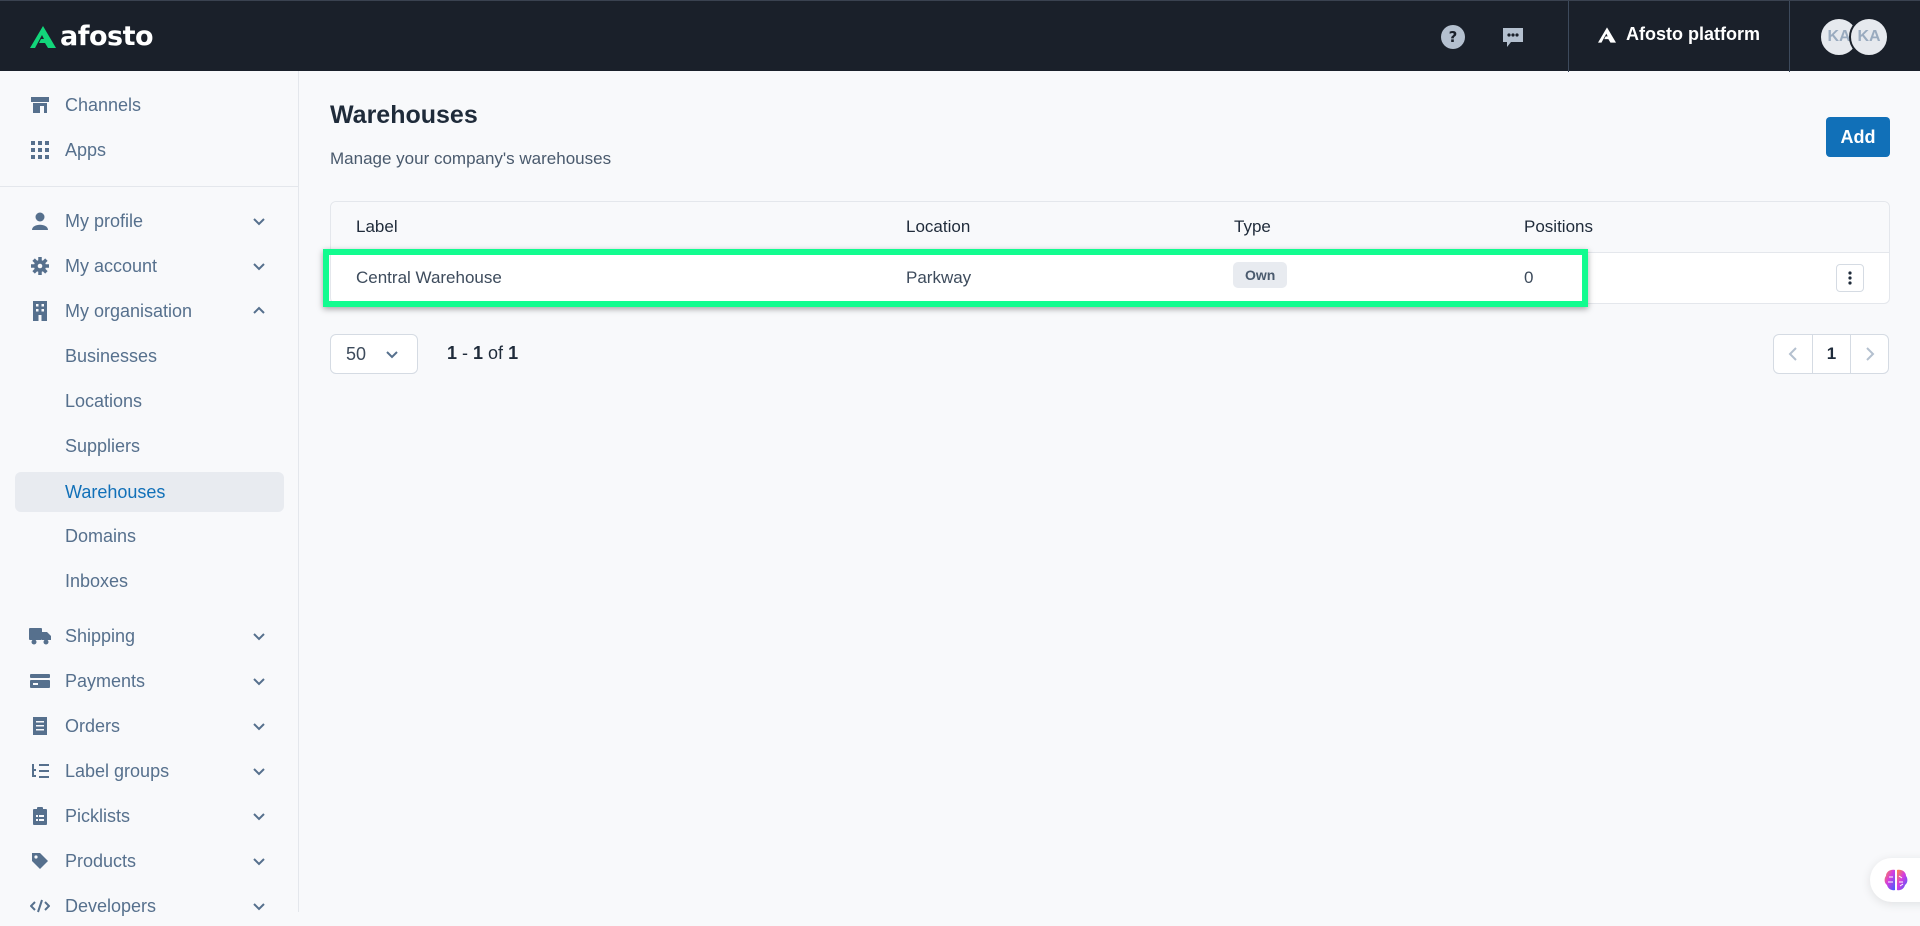 The width and height of the screenshot is (1920, 926). I want to click on sidebar-item-shipping: Shipping, so click(149, 636).